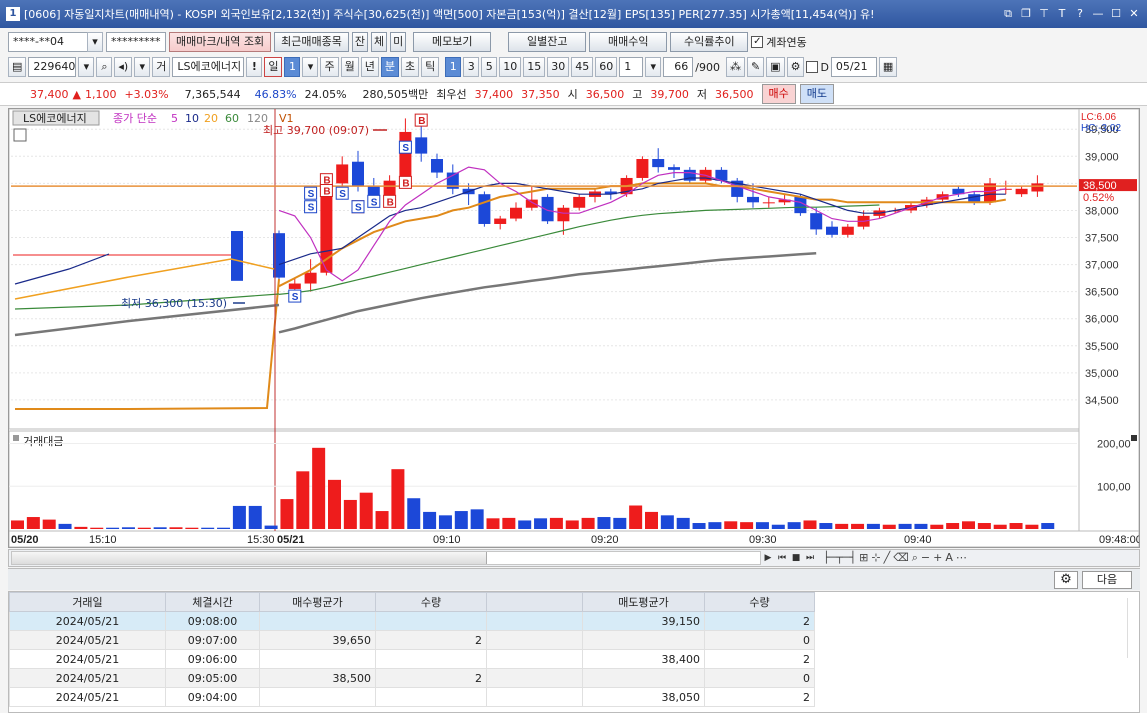 This screenshot has width=1147, height=713. Describe the element at coordinates (249, 558) in the screenshot. I see `scroll-thumb` at that location.